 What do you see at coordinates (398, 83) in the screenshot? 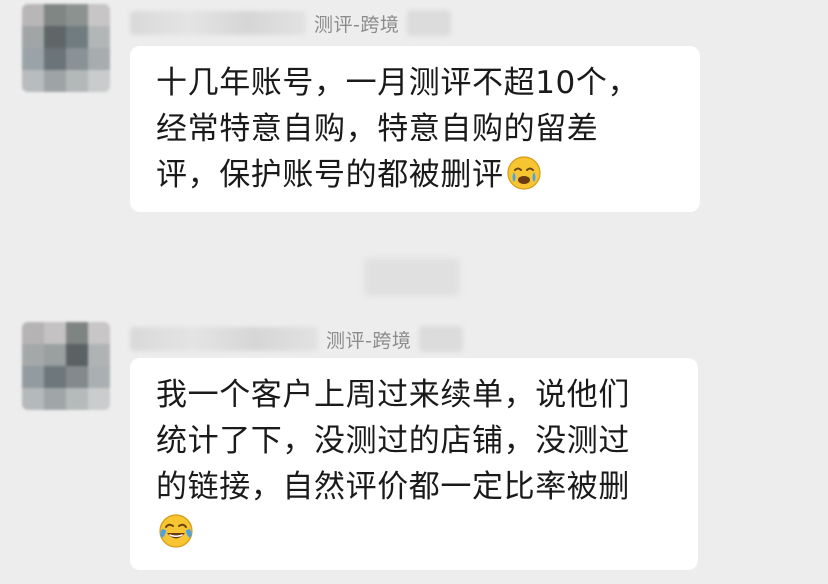
I see `message-line: 十几年账号，一月测评不超10个，` at bounding box center [398, 83].